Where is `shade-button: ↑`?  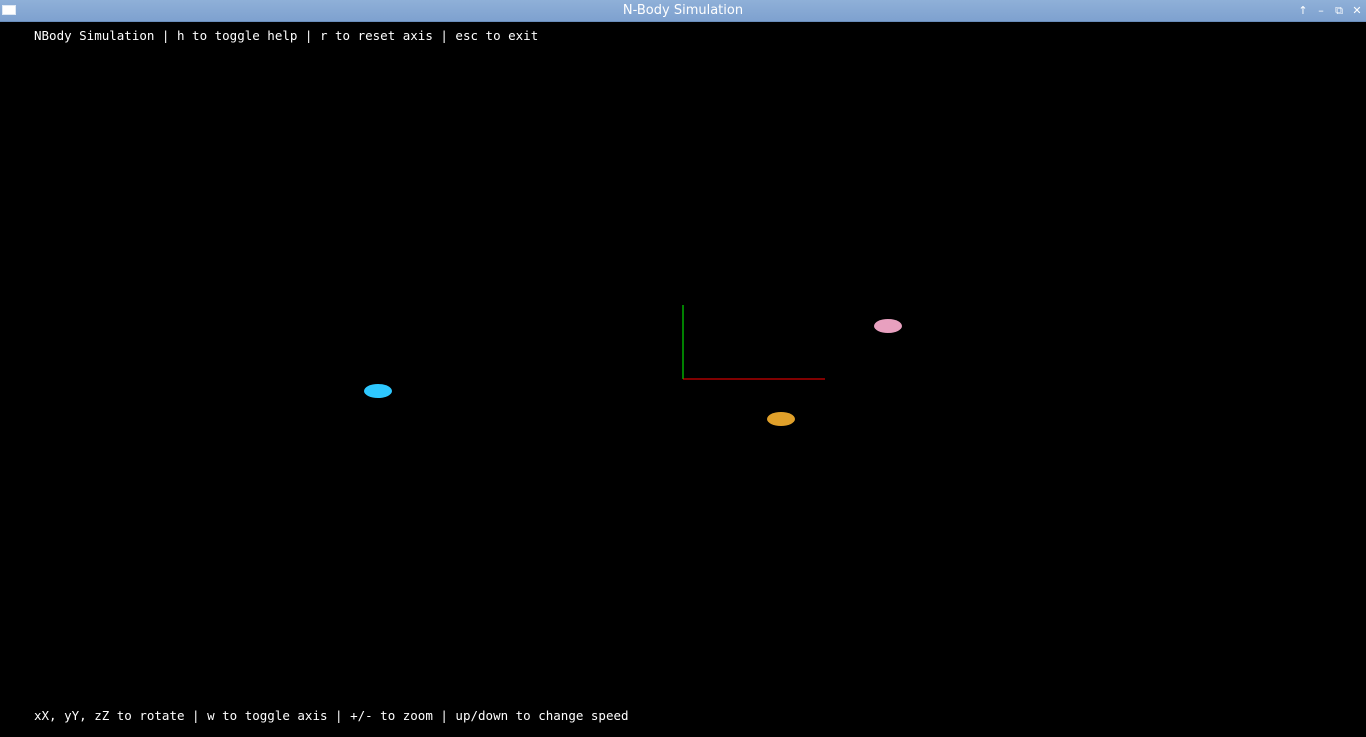
shade-button: ↑ is located at coordinates (1303, 11).